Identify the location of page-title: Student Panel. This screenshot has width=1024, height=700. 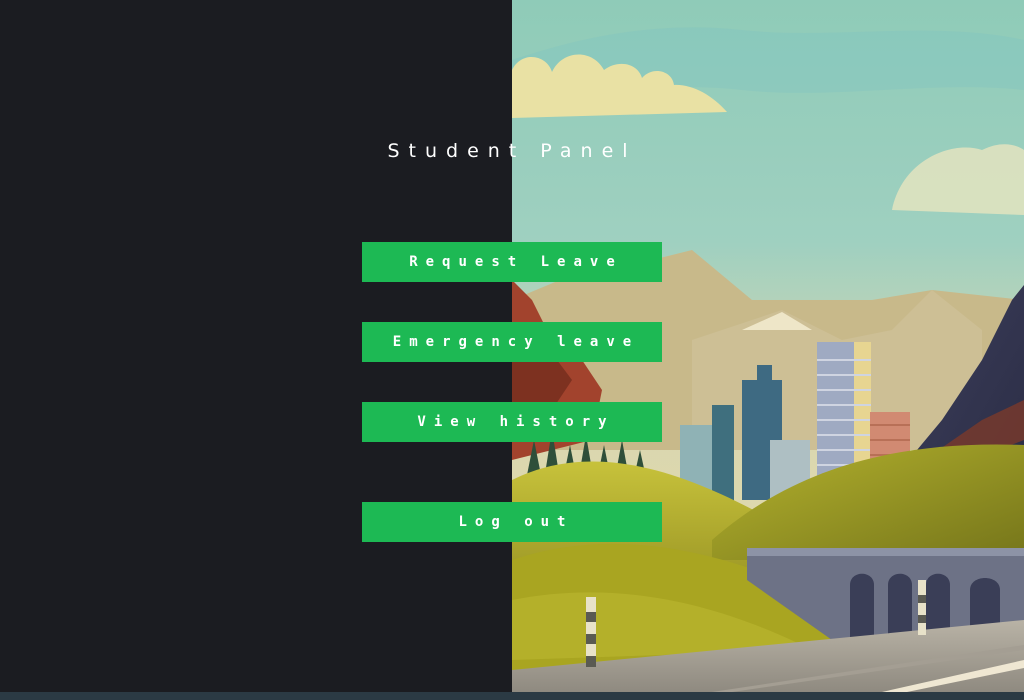
(512, 151).